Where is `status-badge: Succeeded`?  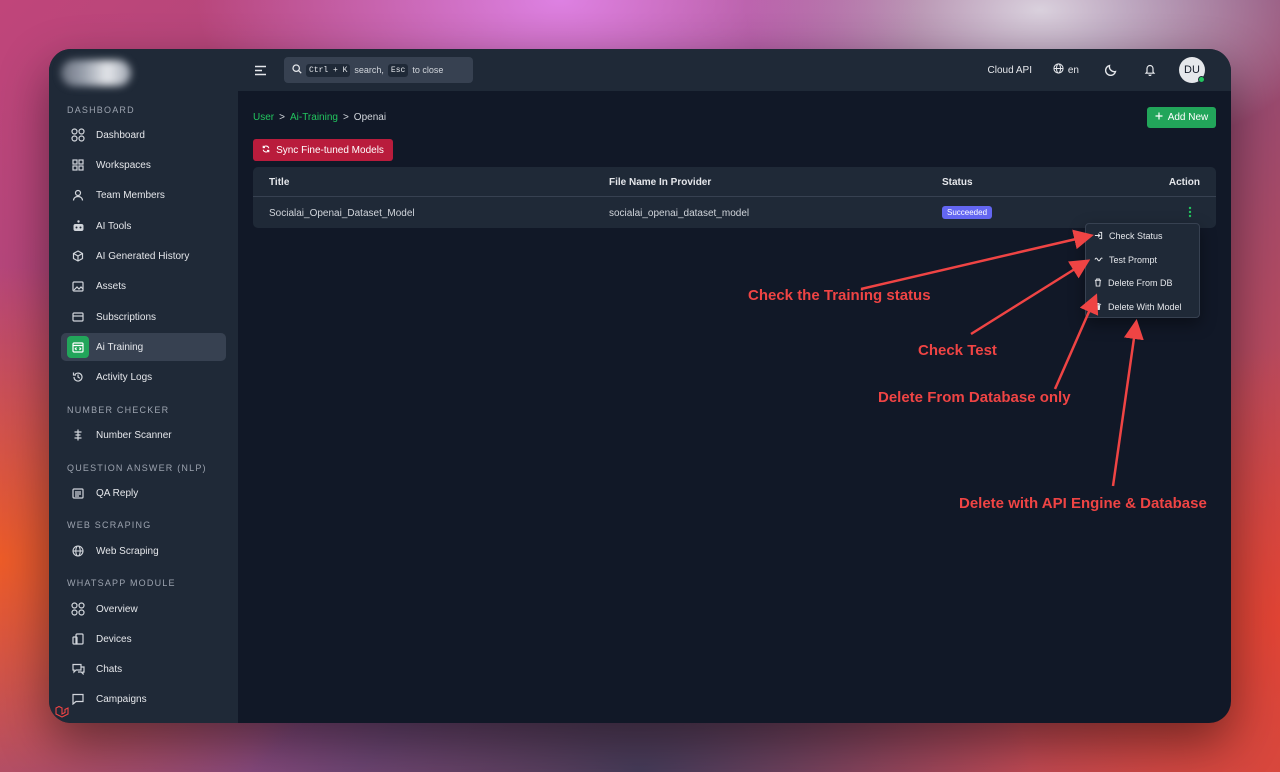
status-badge: Succeeded is located at coordinates (967, 212).